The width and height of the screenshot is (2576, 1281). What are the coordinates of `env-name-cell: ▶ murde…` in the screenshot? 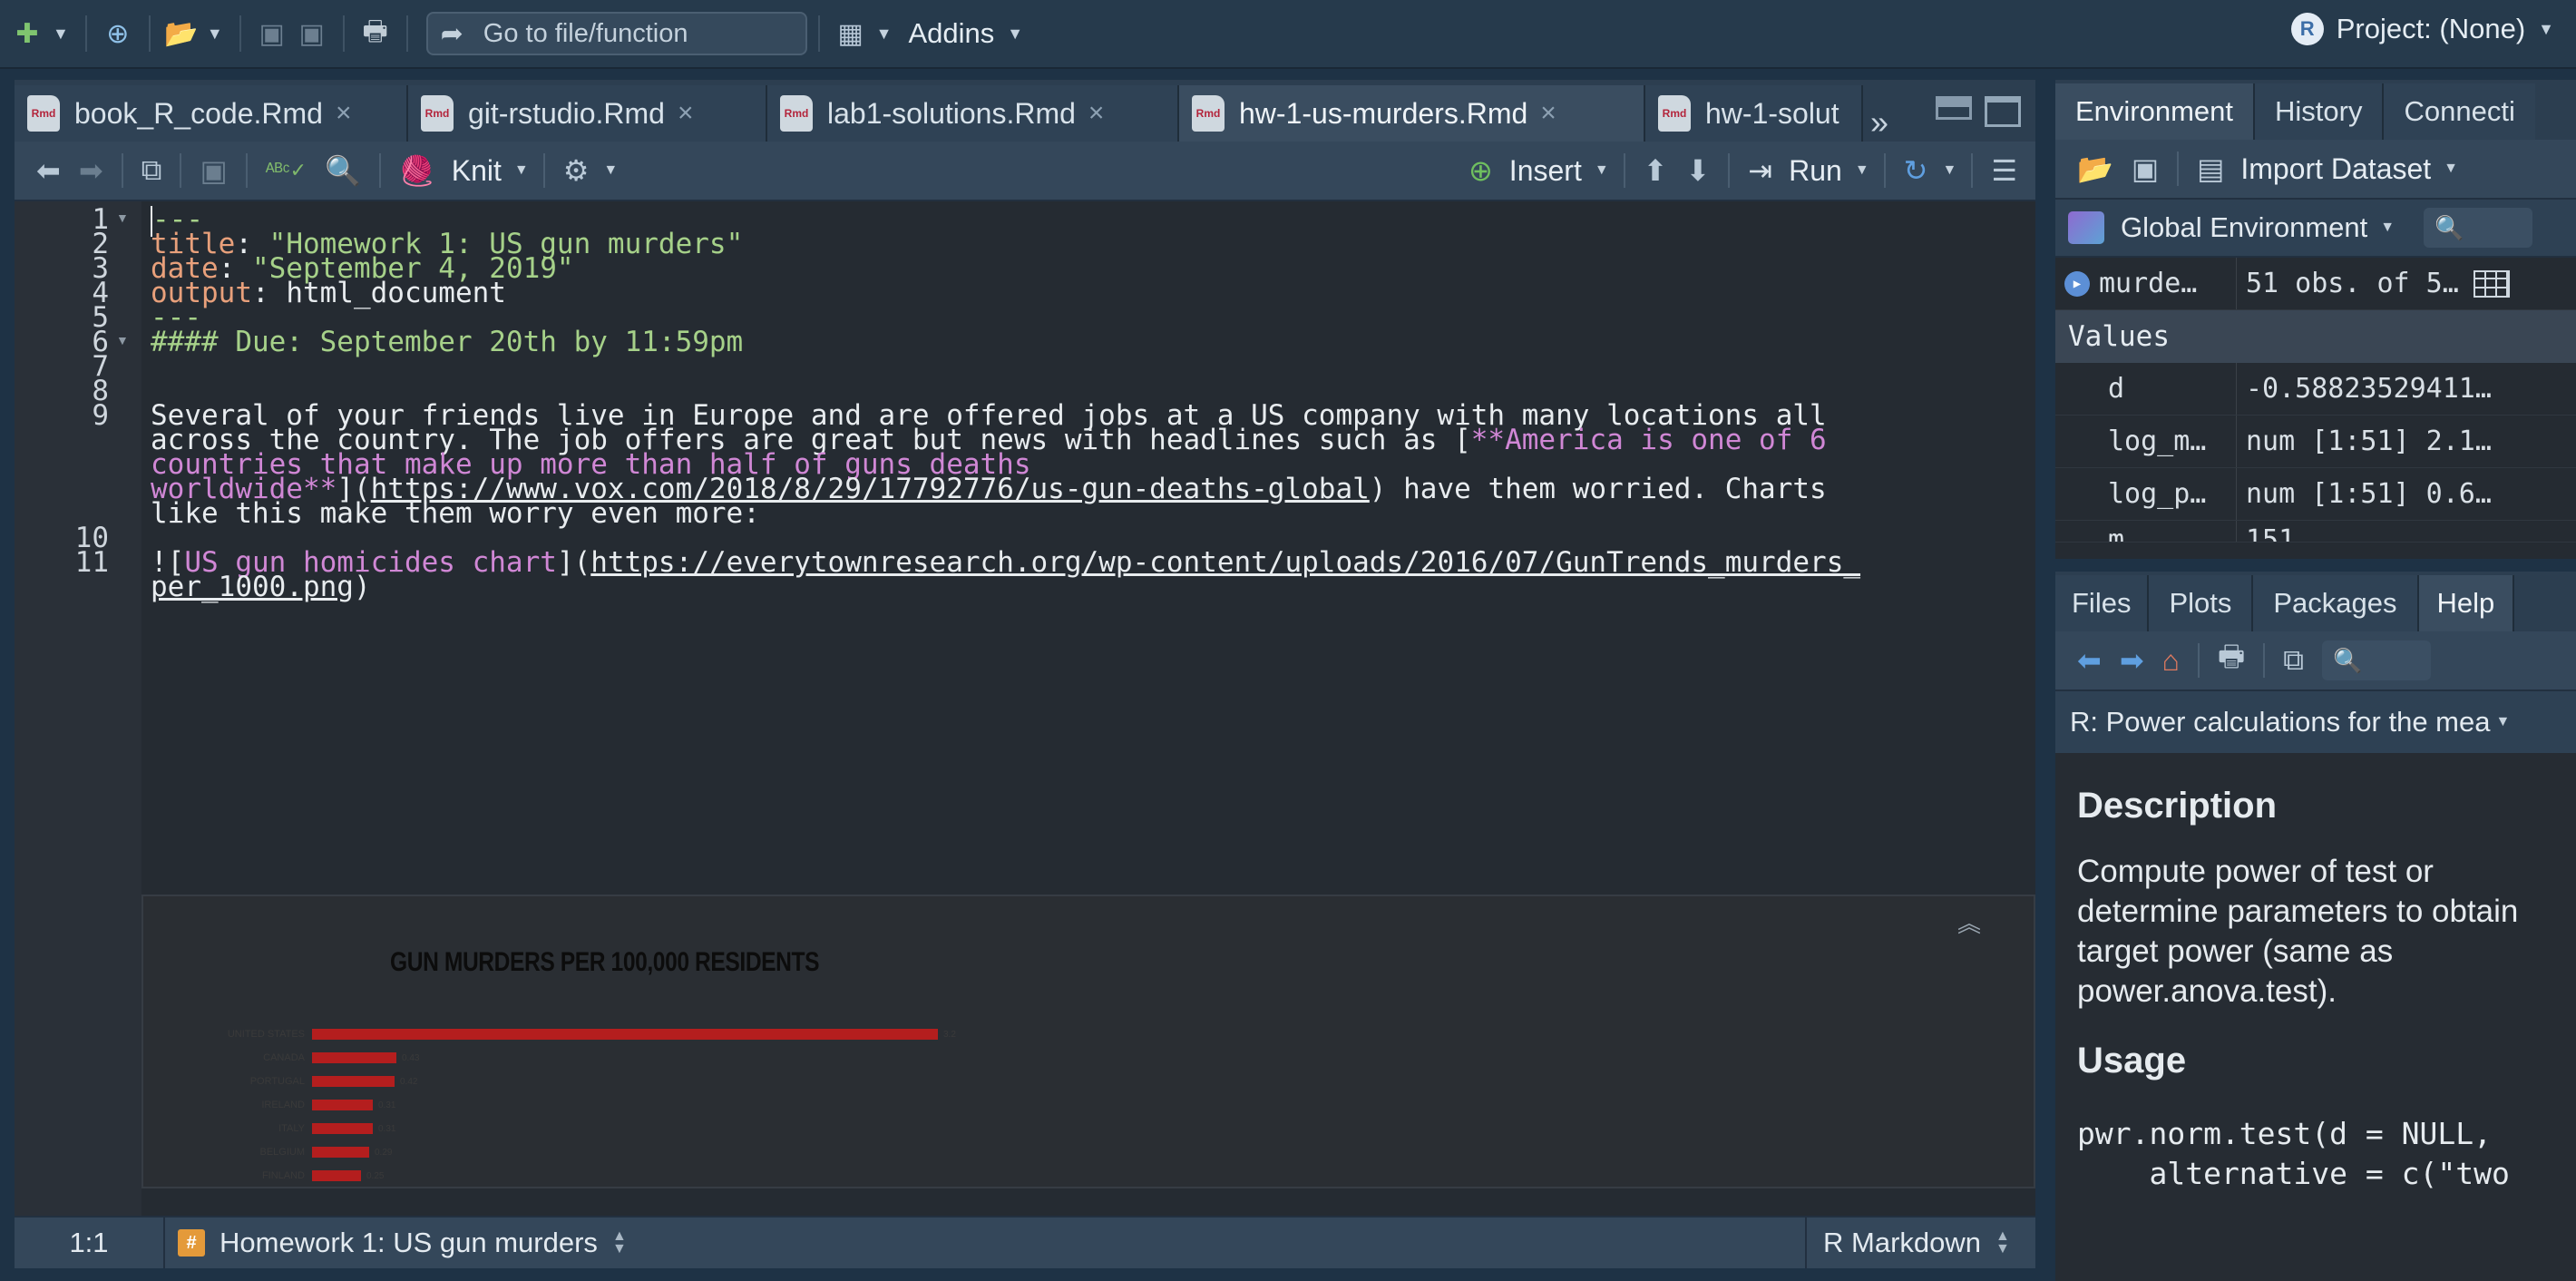 It's located at (2146, 283).